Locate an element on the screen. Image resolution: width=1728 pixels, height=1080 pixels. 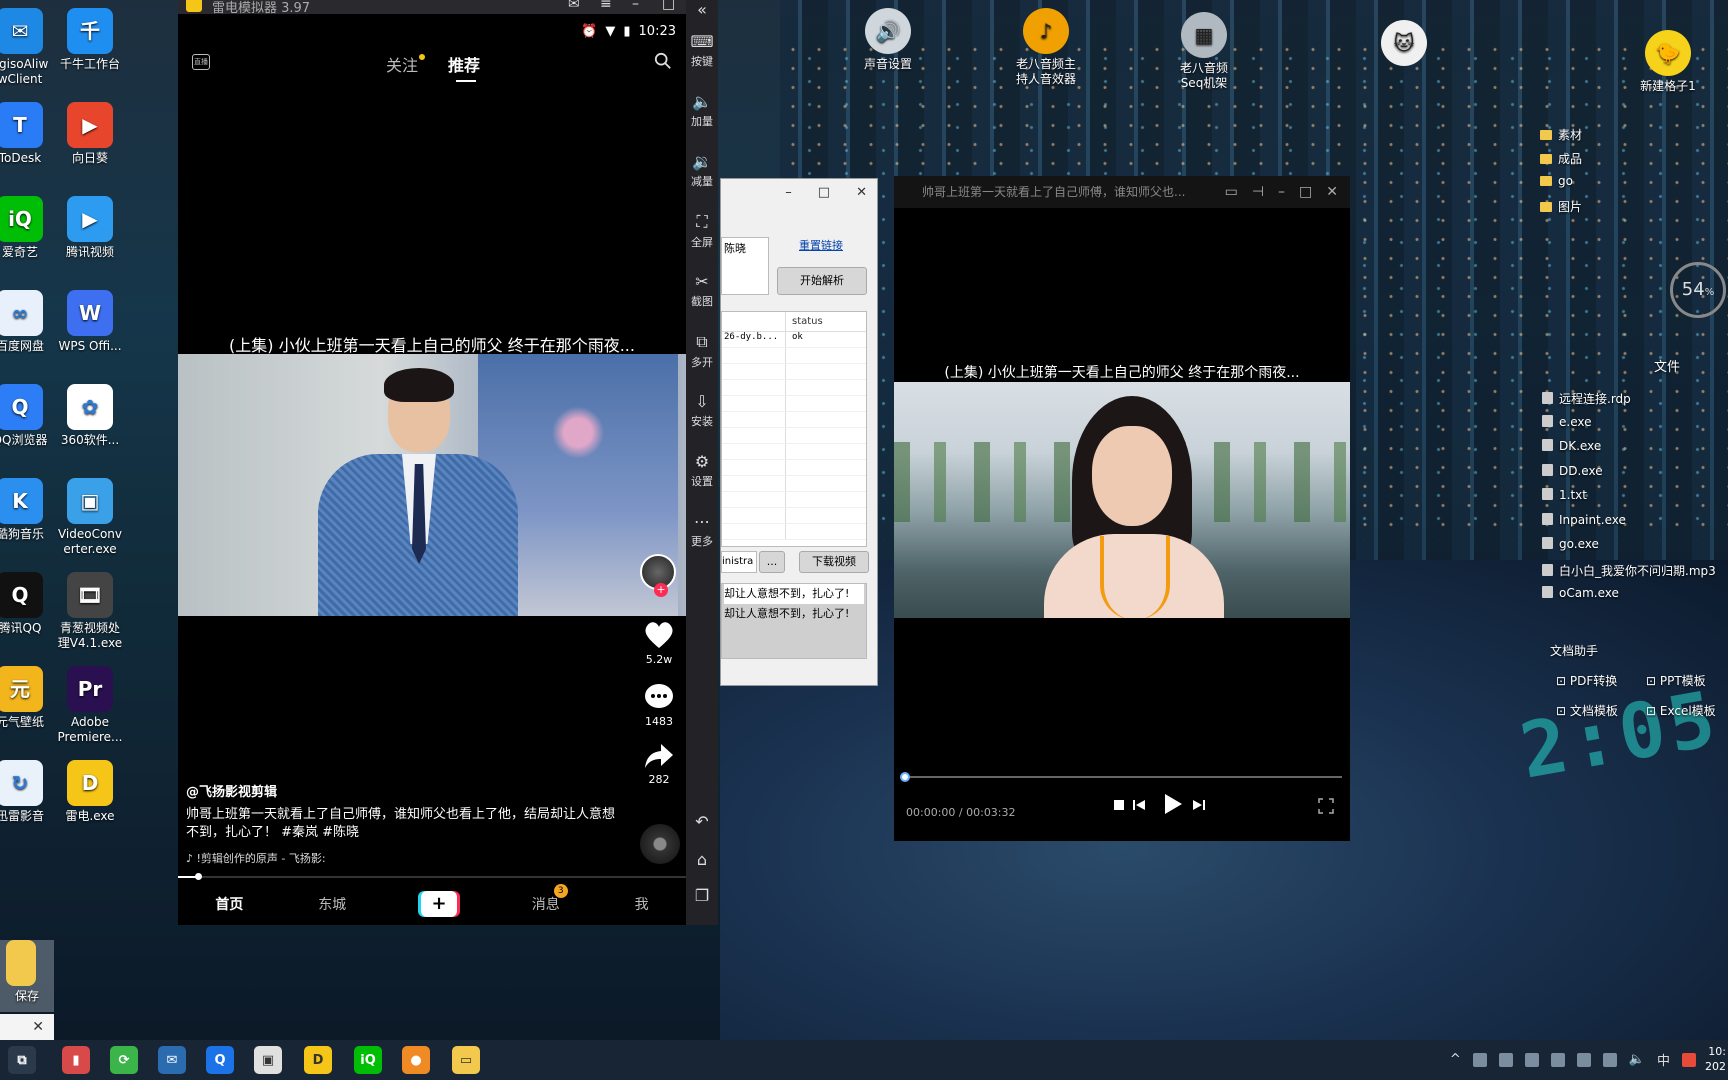
taskbar-app-app-green: ⟳ is located at coordinates (124, 1060).